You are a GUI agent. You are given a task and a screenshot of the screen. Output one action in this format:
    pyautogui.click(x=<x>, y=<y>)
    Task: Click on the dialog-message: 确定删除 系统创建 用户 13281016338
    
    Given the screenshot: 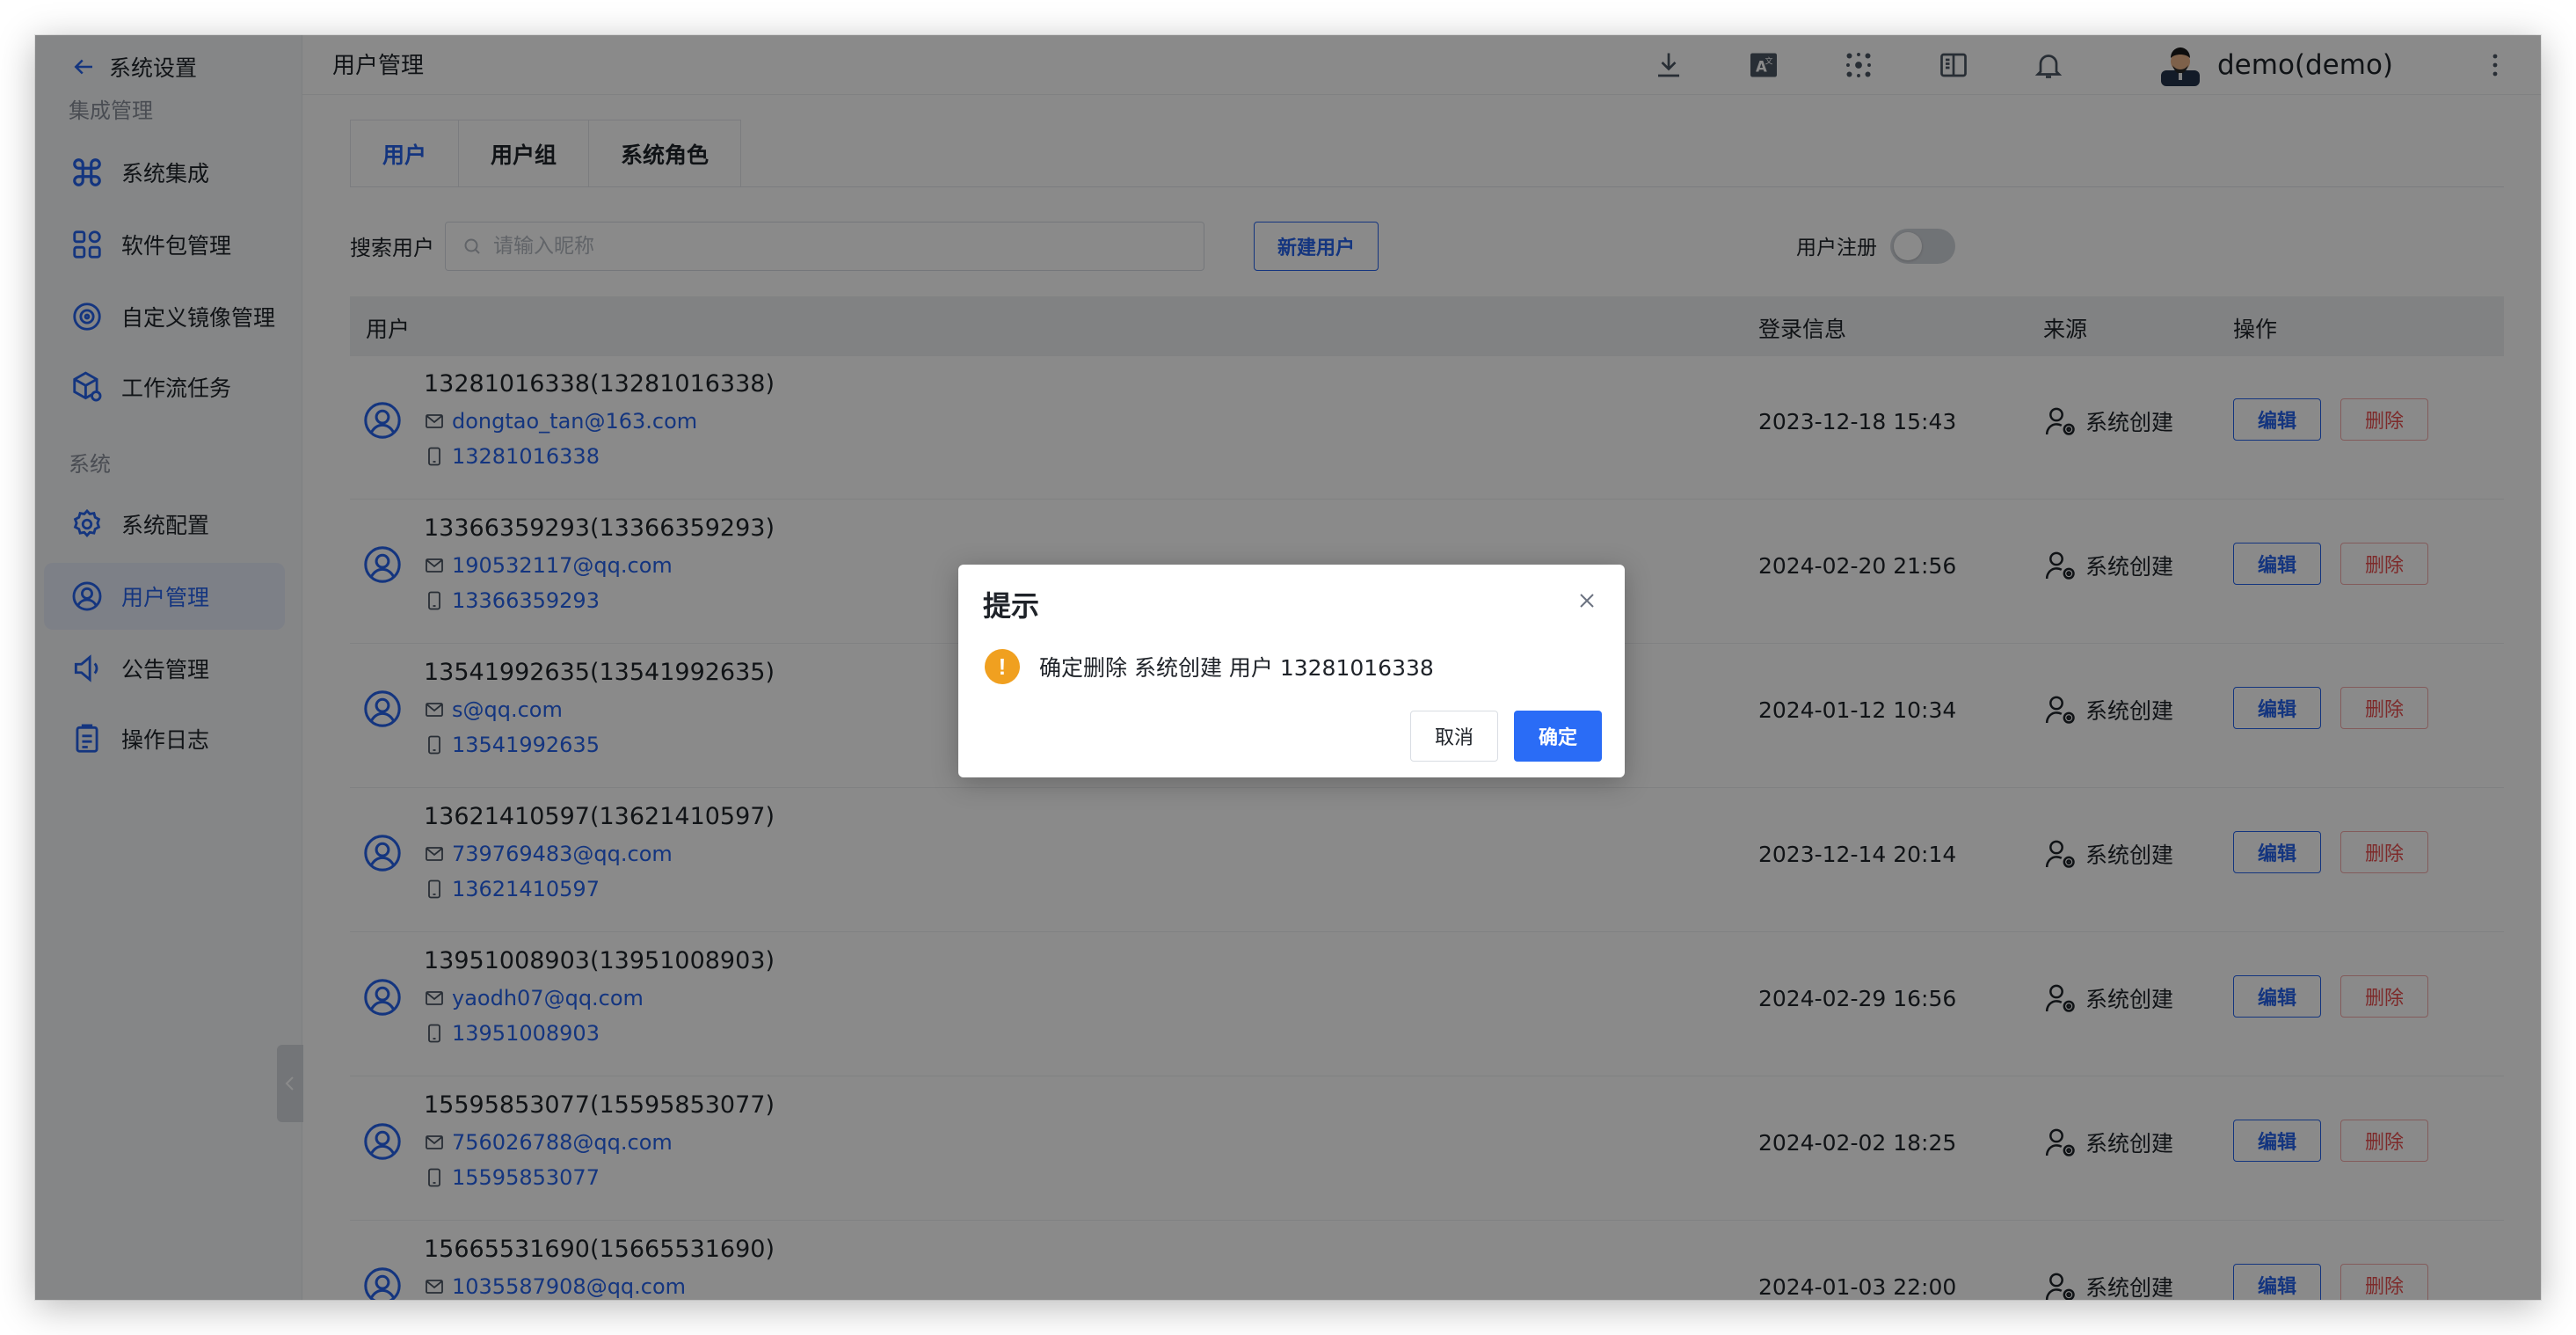 What is the action you would take?
    pyautogui.click(x=1236, y=668)
    